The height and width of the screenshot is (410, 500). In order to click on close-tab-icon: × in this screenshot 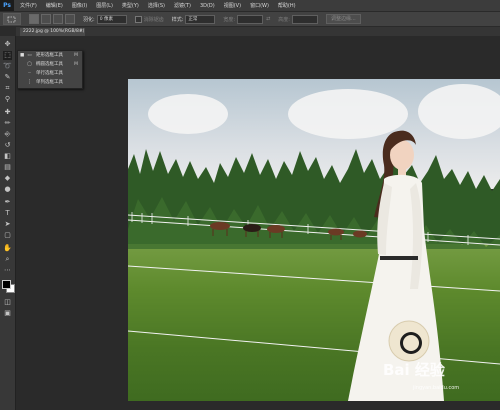, I will do `click(81, 32)`.